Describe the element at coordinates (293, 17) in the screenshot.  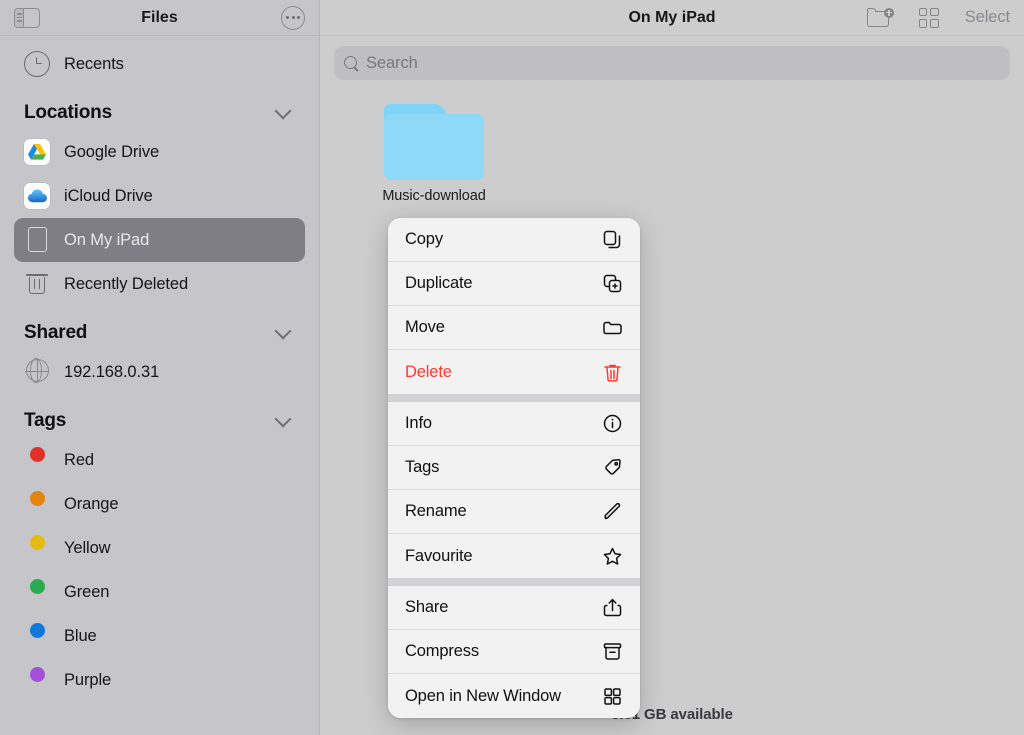
I see `ellipsis-circle-icon` at that location.